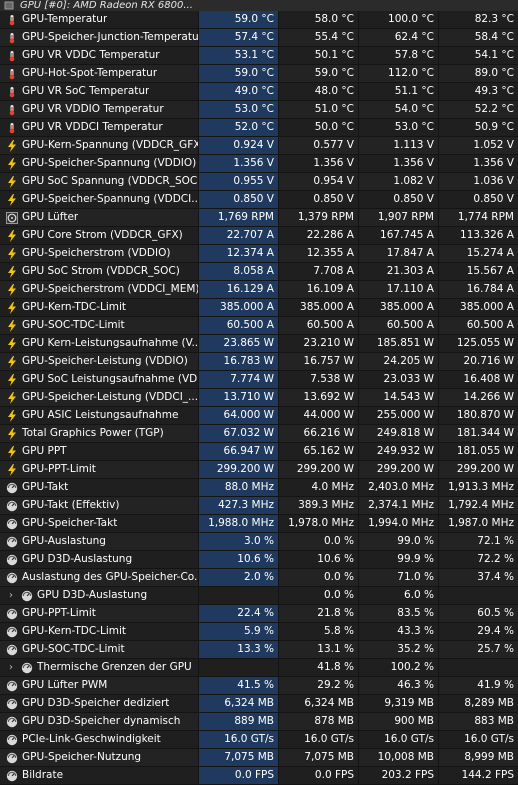 Image resolution: width=518 pixels, height=785 pixels. I want to click on sensor-avg-value: 54.1 °C, so click(478, 55).